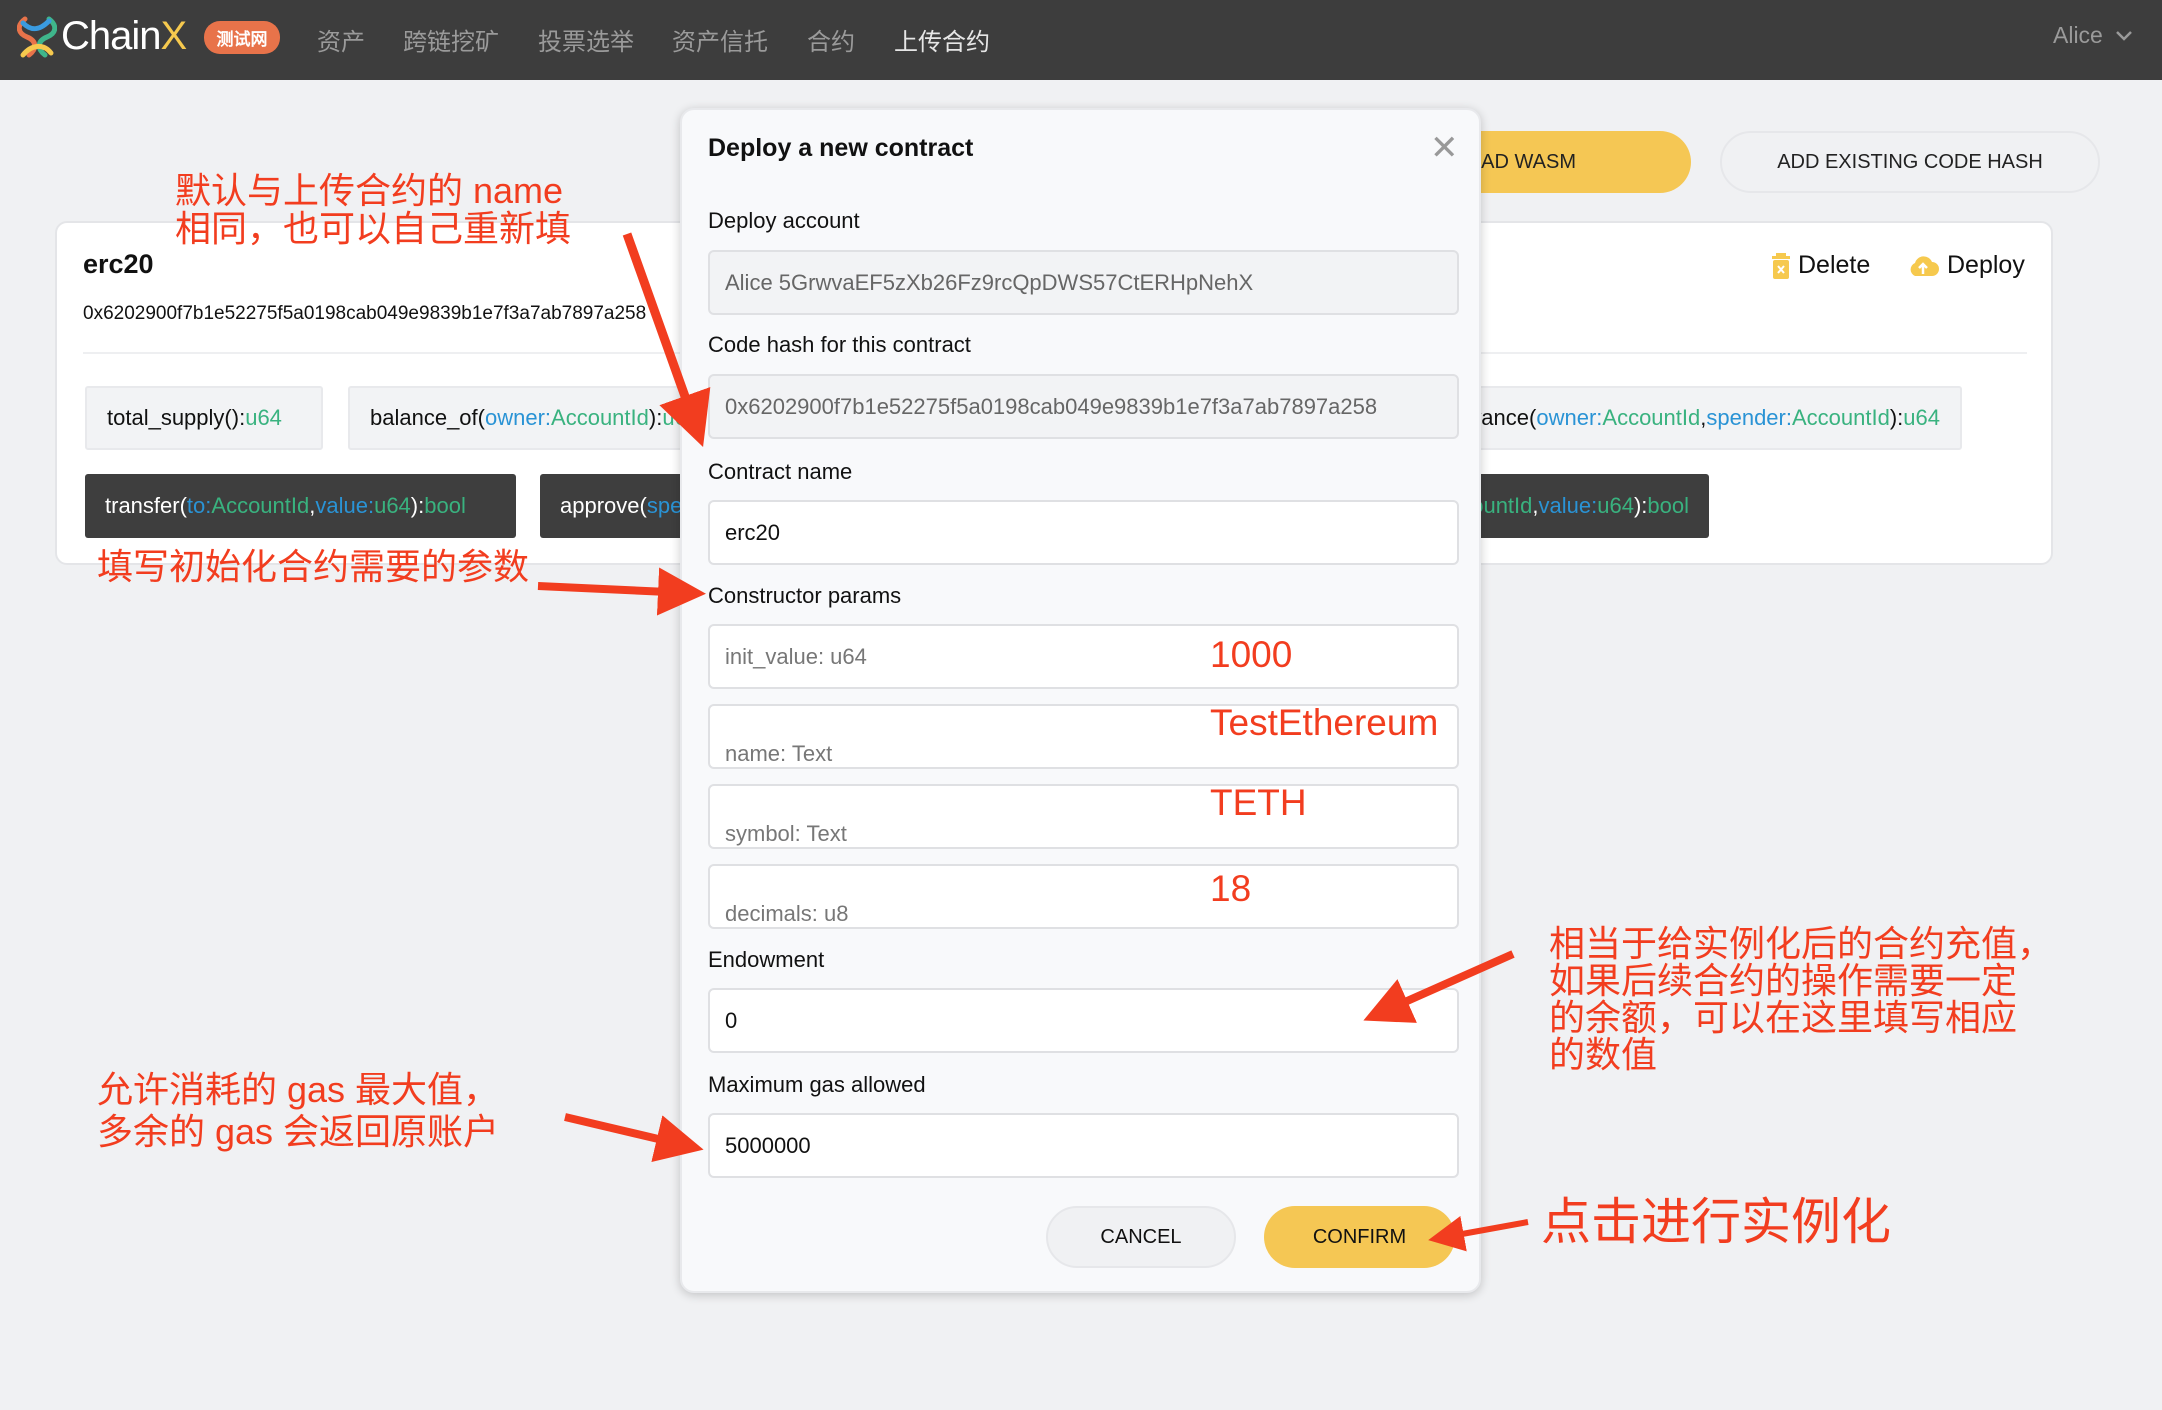  Describe the element at coordinates (204, 418) in the screenshot. I see `method-total-supply: total_supply(): u64` at that location.